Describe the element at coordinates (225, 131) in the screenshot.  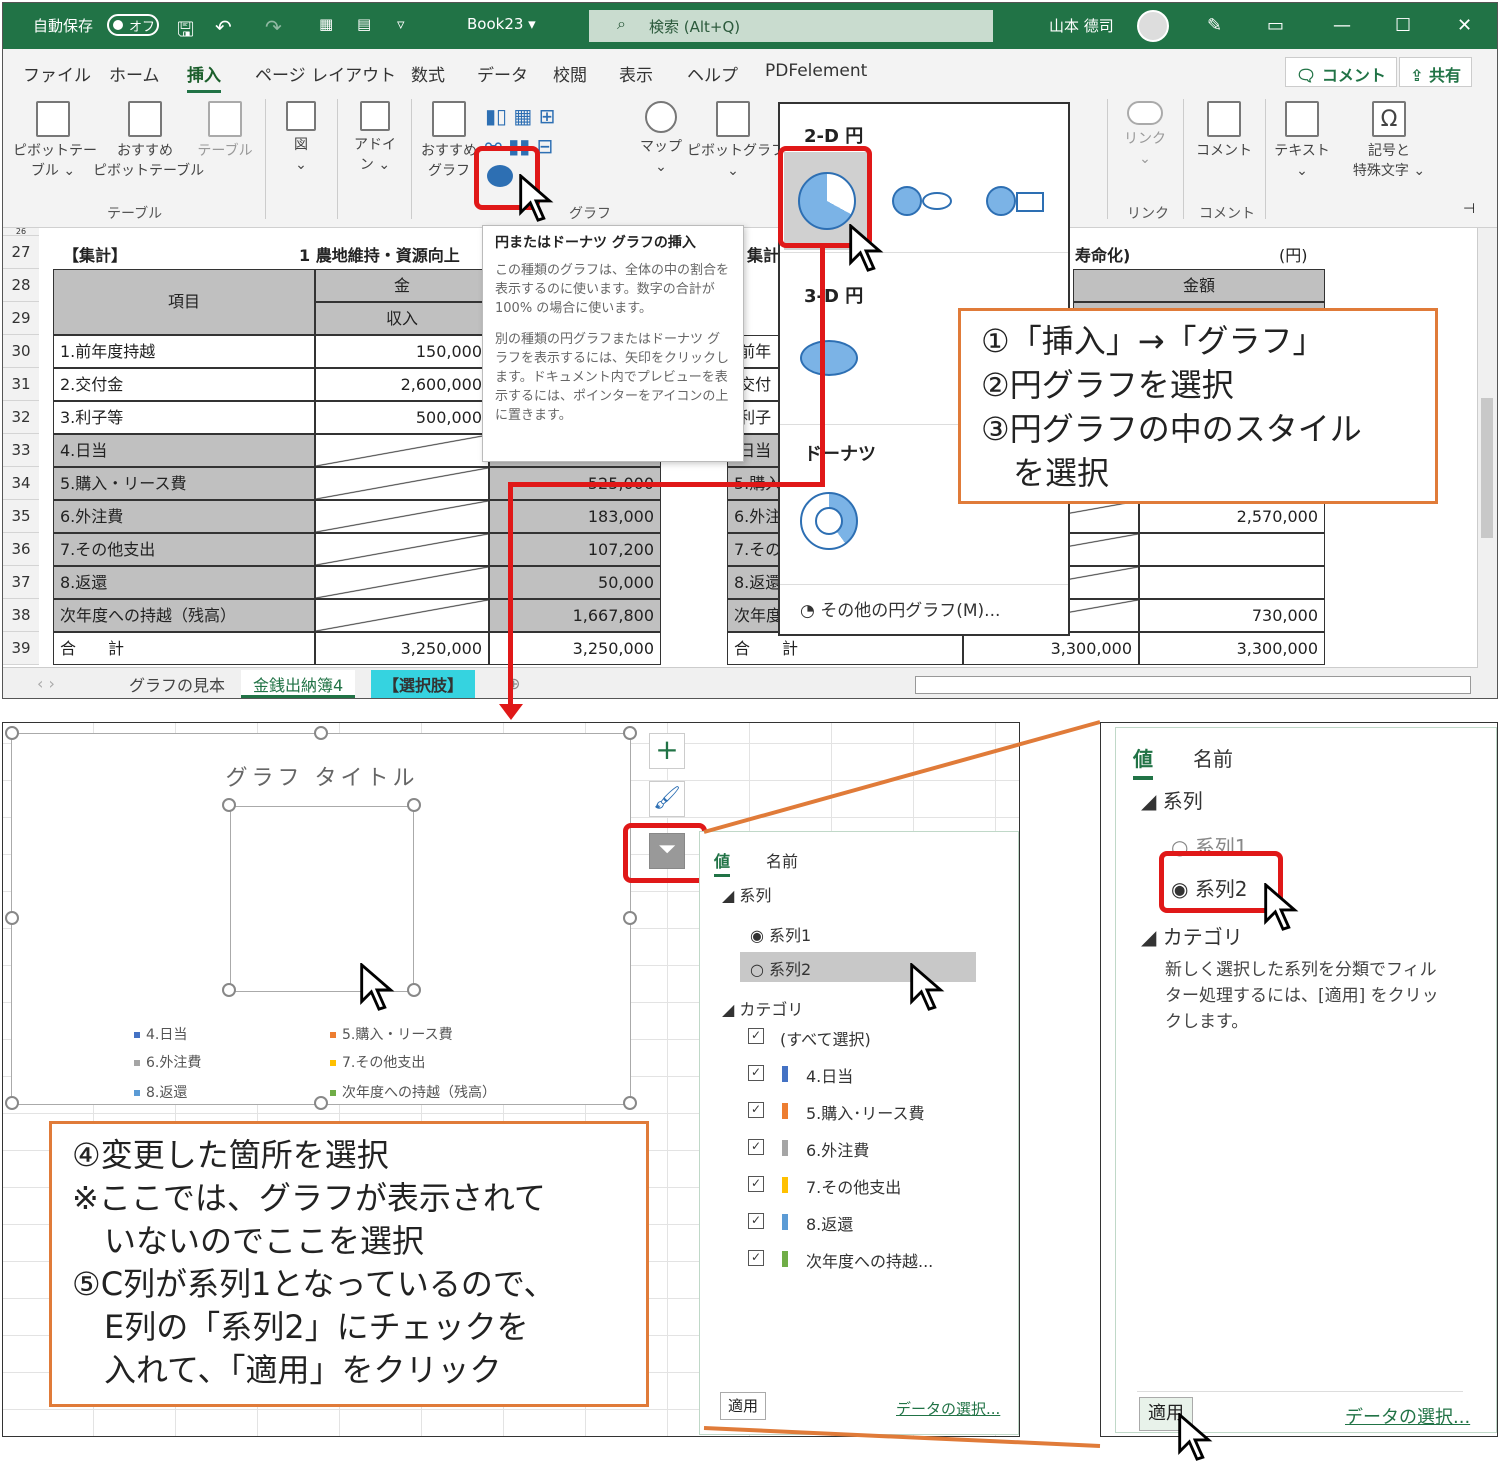
I see `table-button: テーブル` at that location.